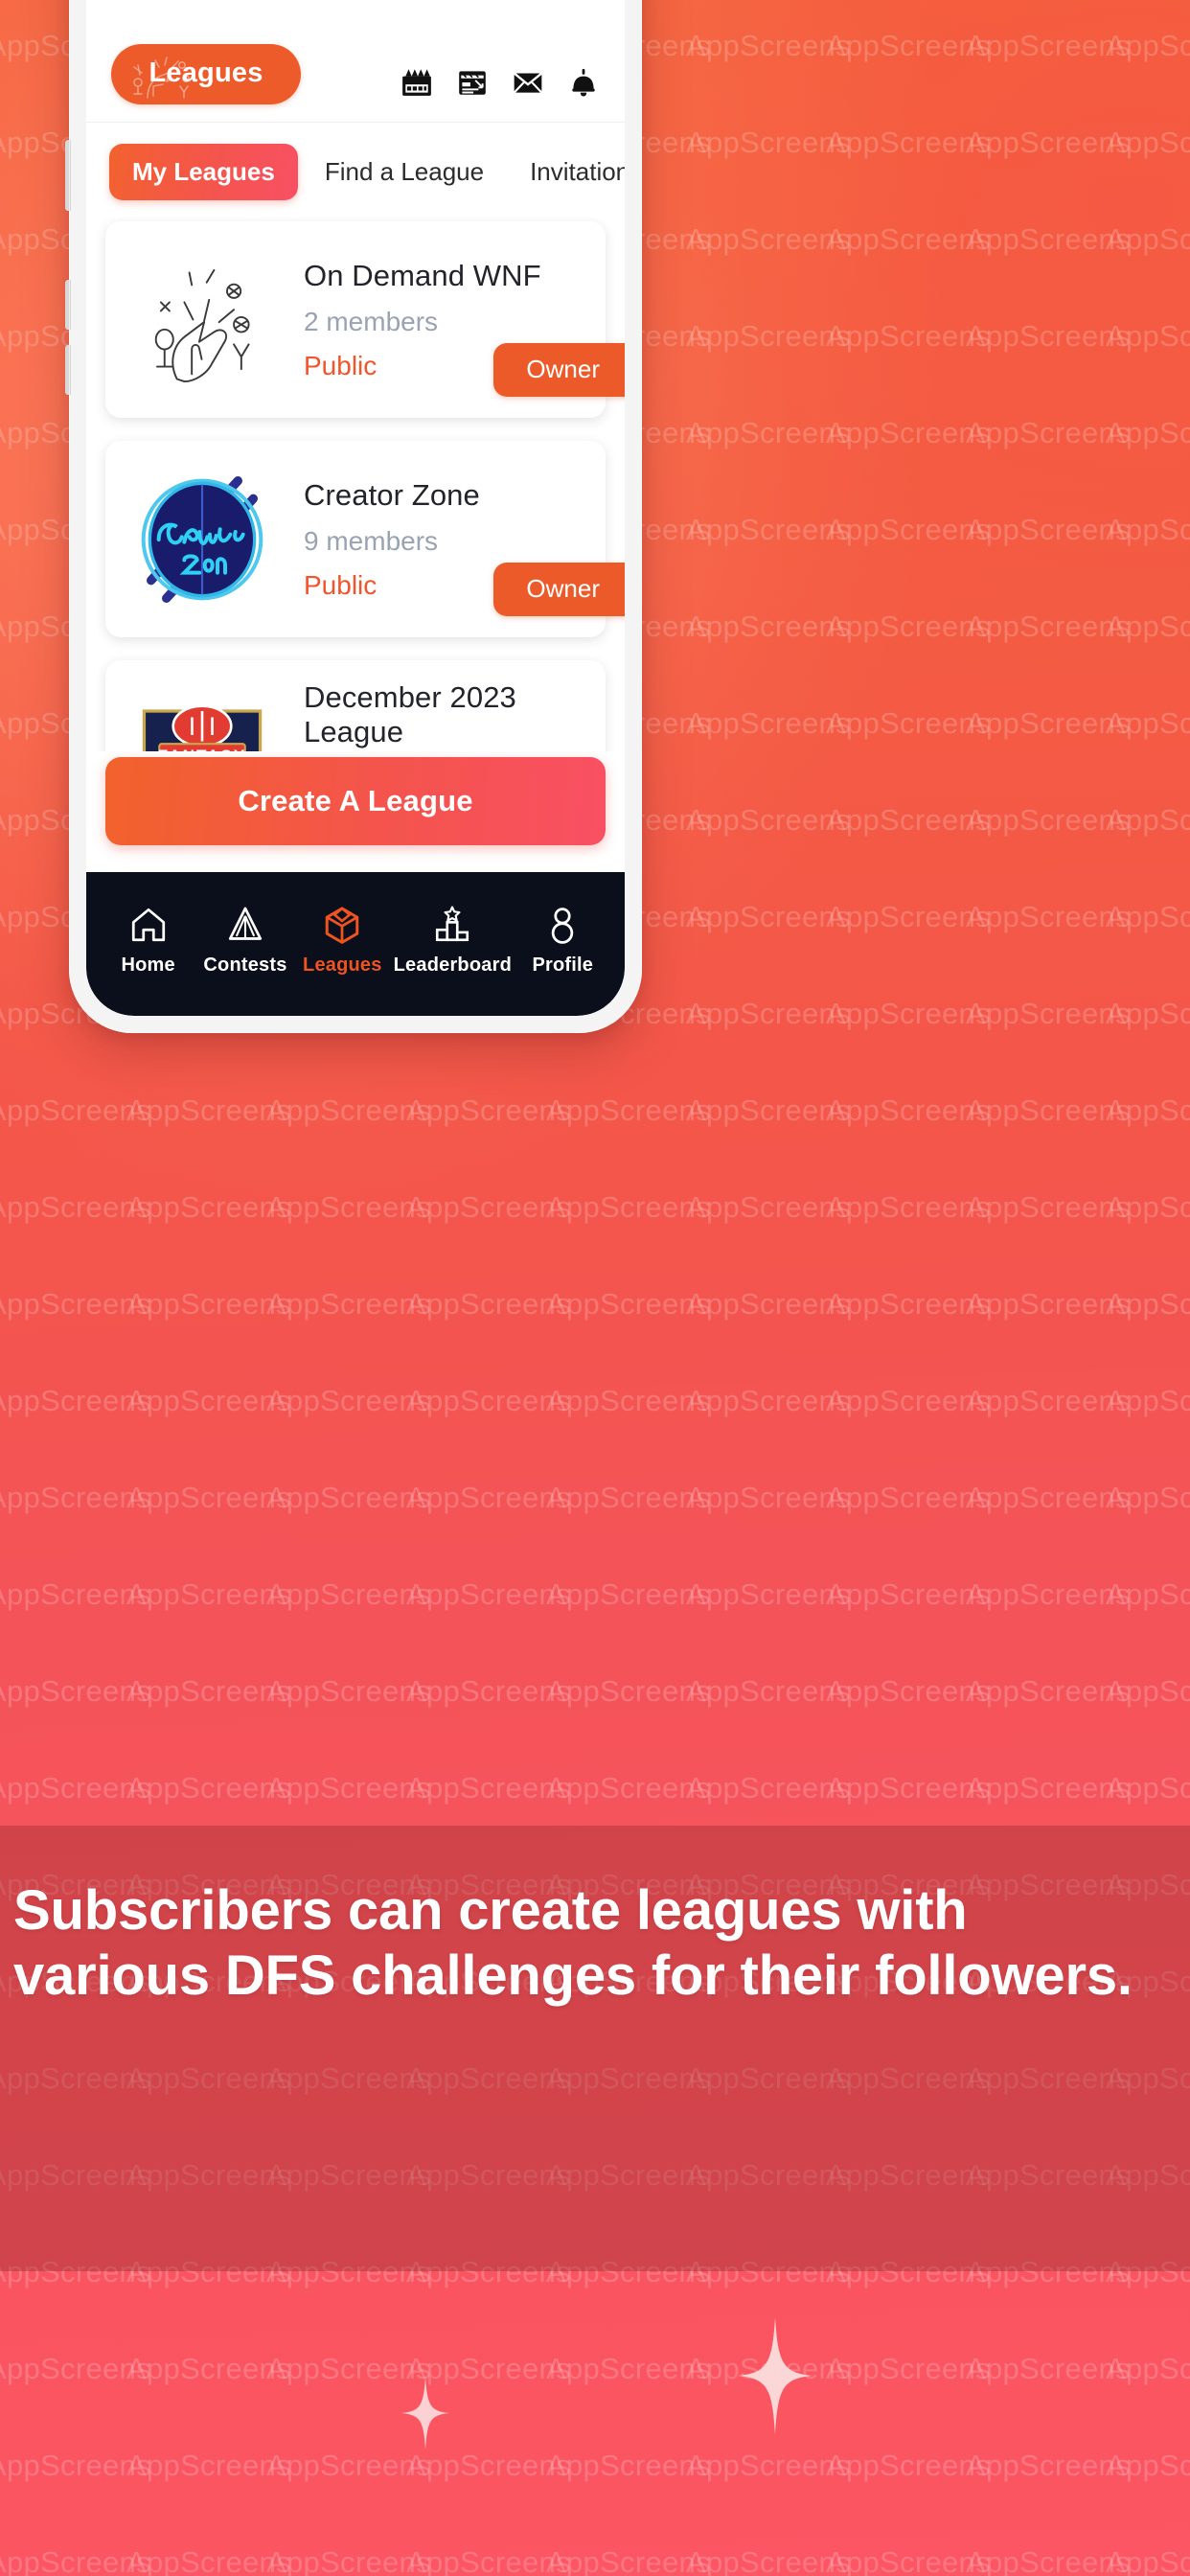  I want to click on snap-hand-sports-icon, so click(202, 325).